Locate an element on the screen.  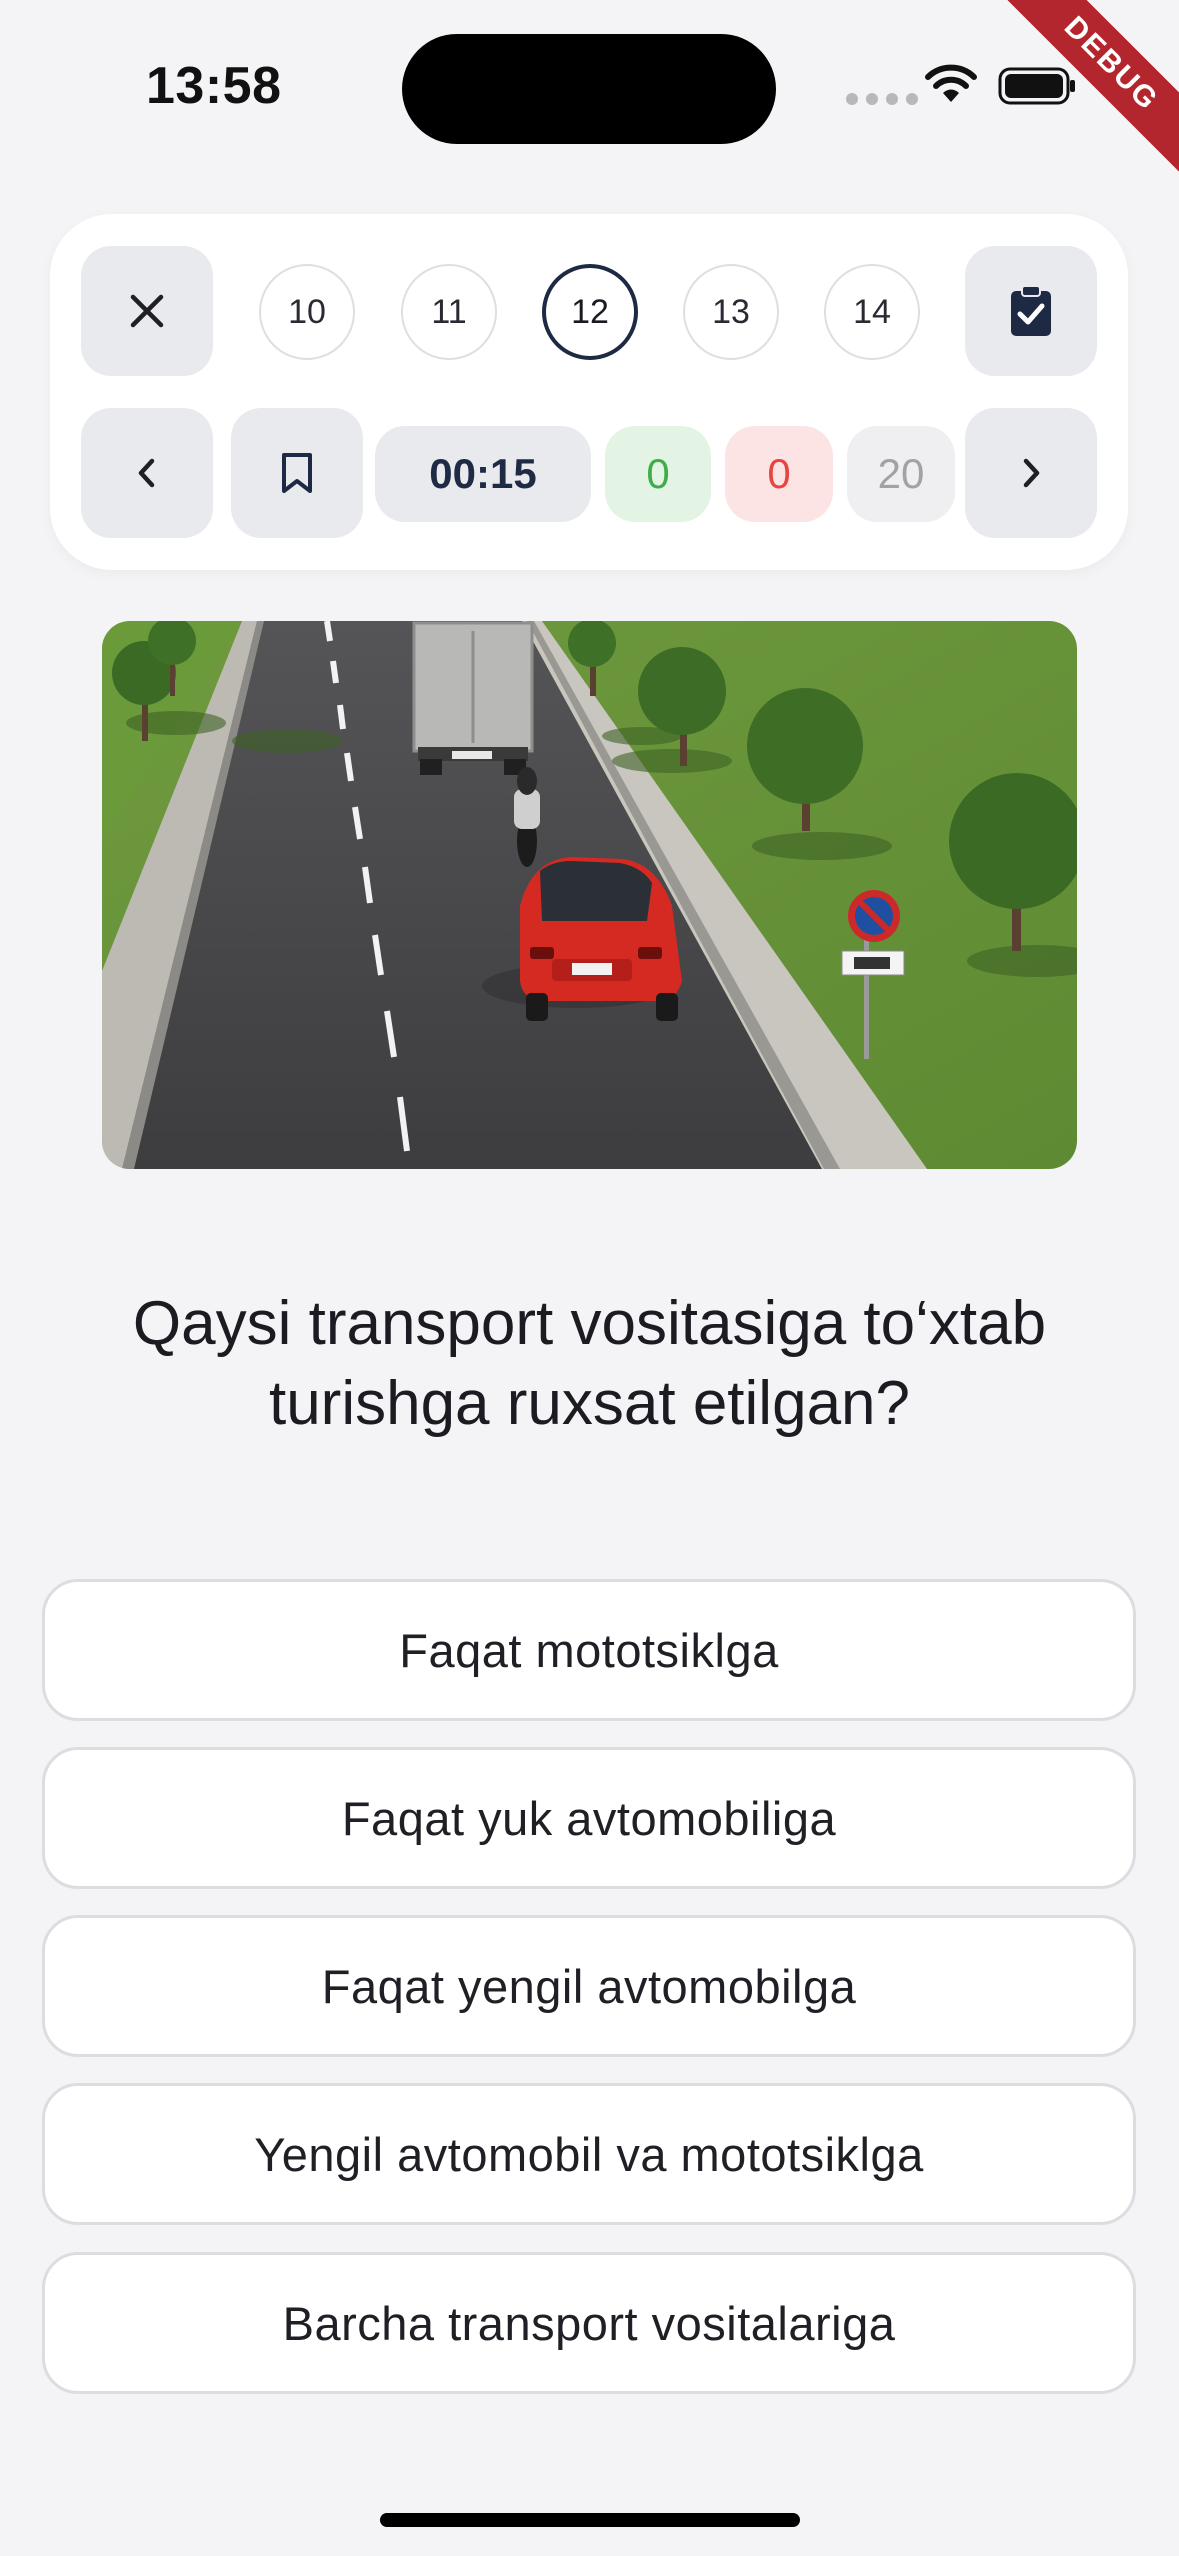
clipboard-check-icon is located at coordinates (1031, 310).